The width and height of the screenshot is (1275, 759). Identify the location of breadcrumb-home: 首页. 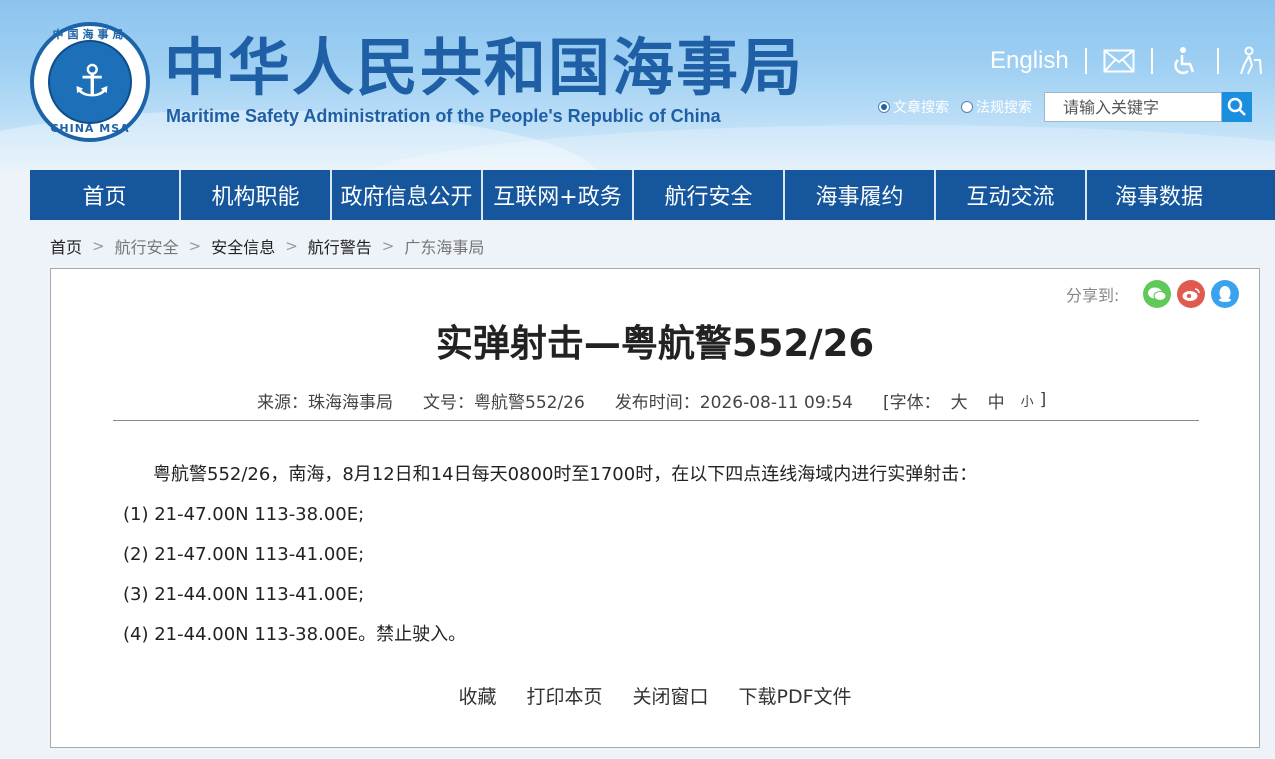
(66, 246).